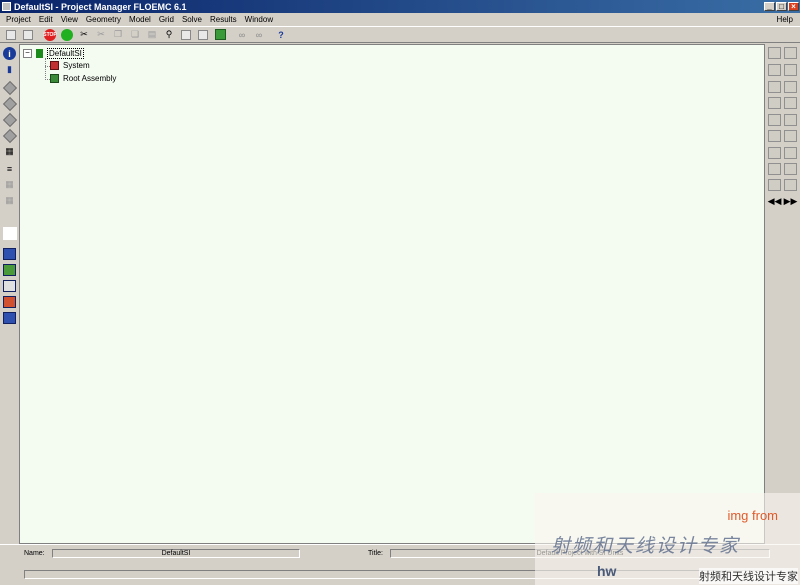 This screenshot has width=800, height=585. I want to click on watermark-img-from: img from, so click(752, 515).